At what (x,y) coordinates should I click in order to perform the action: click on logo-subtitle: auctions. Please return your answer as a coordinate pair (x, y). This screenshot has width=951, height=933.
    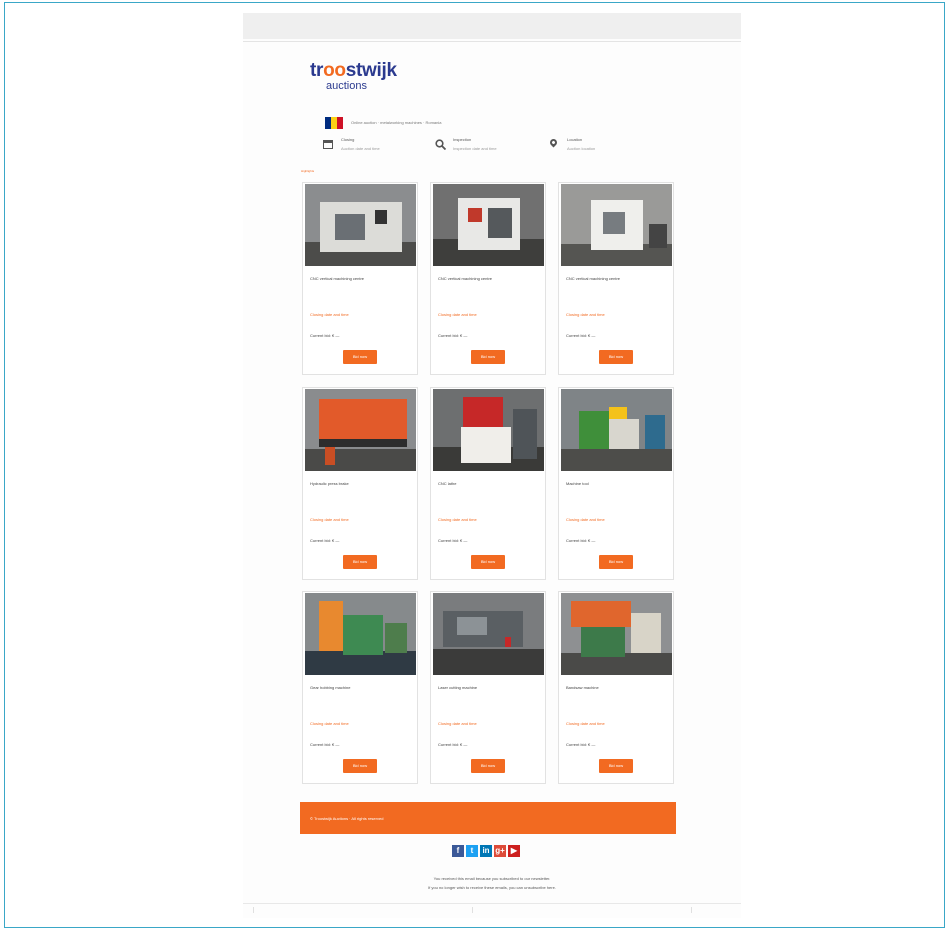
    Looking at the image, I should click on (346, 86).